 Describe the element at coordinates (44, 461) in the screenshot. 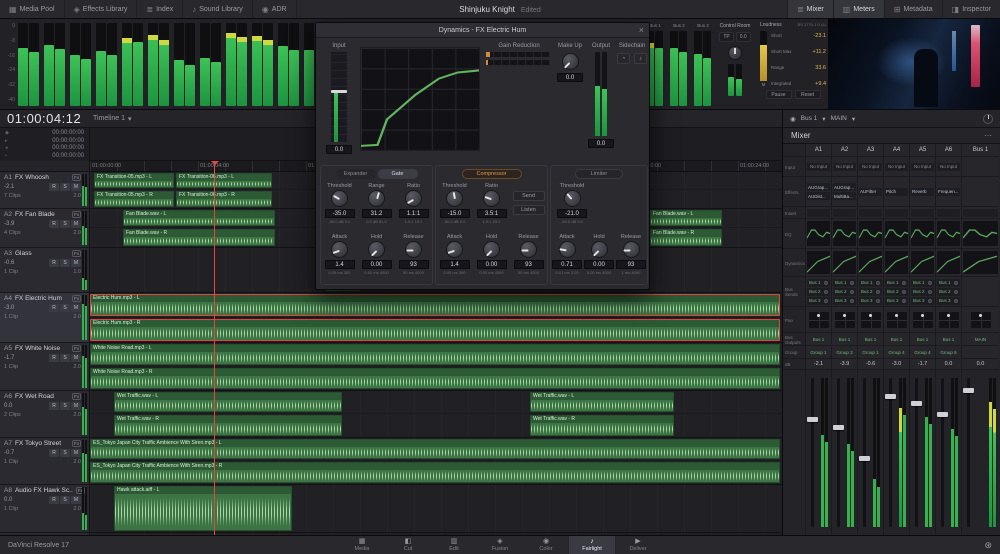

I see `track-header-a7: A7 FX Tokyo Street Fx -0.7 R S M 1 Clip 2.0` at that location.